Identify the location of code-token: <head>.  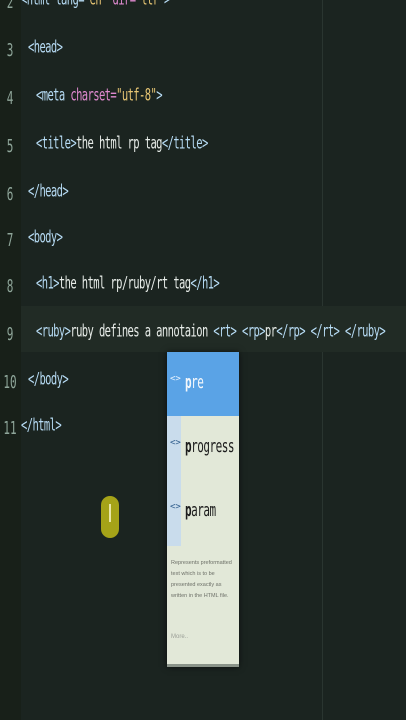
(45, 48).